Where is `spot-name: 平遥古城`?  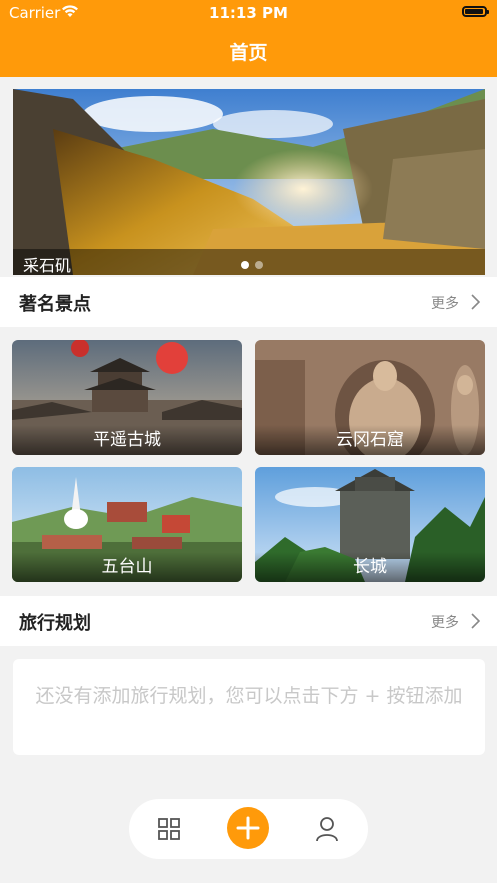 spot-name: 平遥古城 is located at coordinates (127, 440).